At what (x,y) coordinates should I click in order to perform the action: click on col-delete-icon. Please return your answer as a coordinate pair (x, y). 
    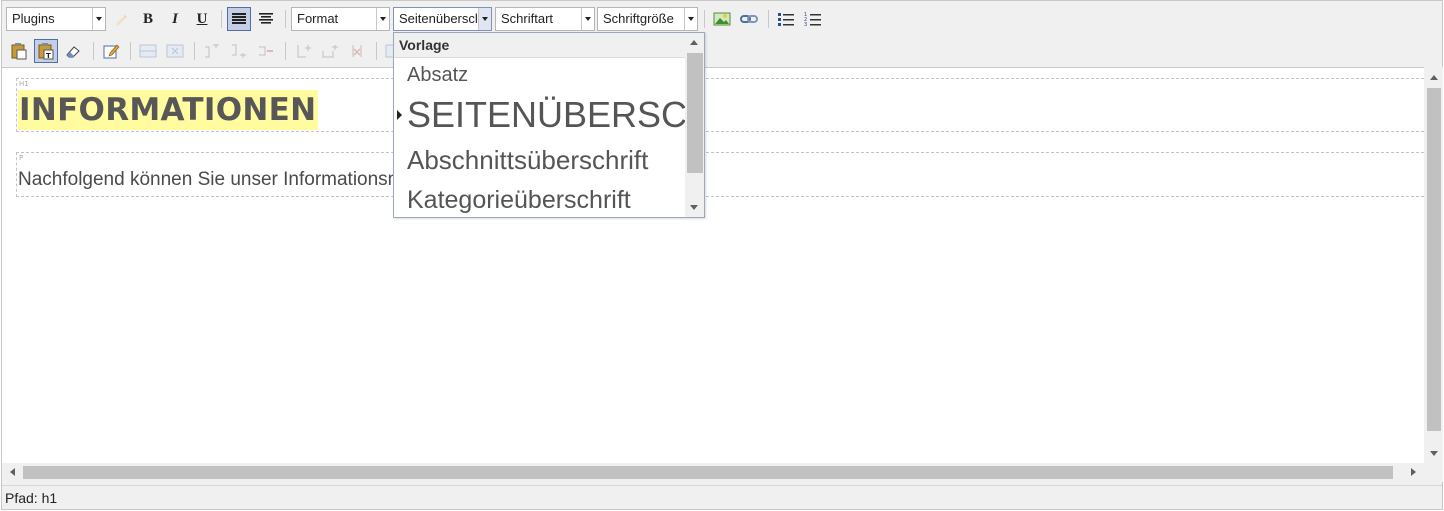
    Looking at the image, I should click on (357, 51).